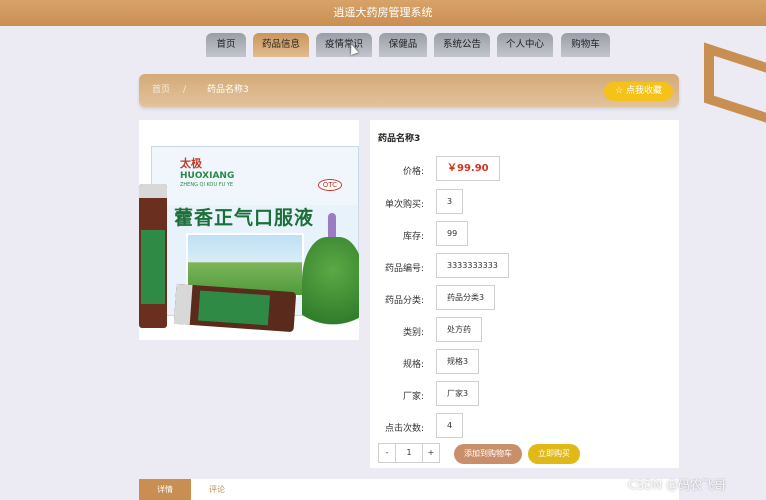  What do you see at coordinates (413, 365) in the screenshot?
I see `spec-label: 规格:` at bounding box center [413, 365].